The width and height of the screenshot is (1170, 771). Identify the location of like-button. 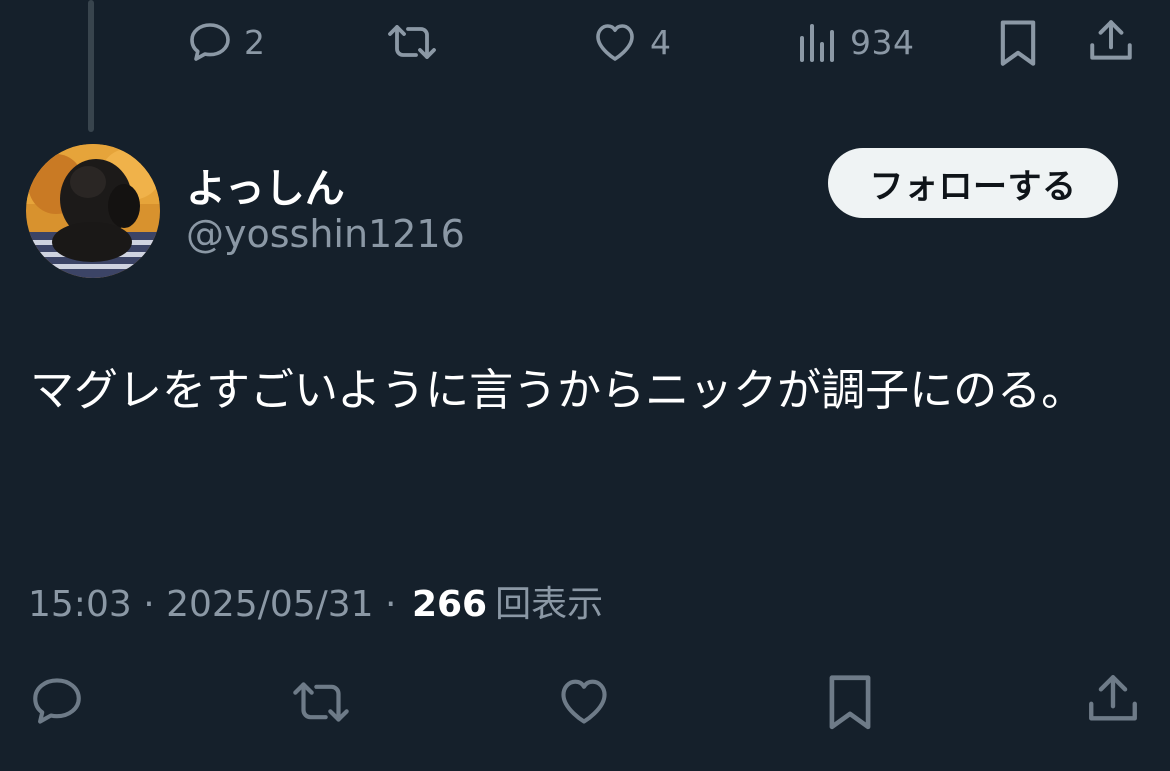
(584, 701).